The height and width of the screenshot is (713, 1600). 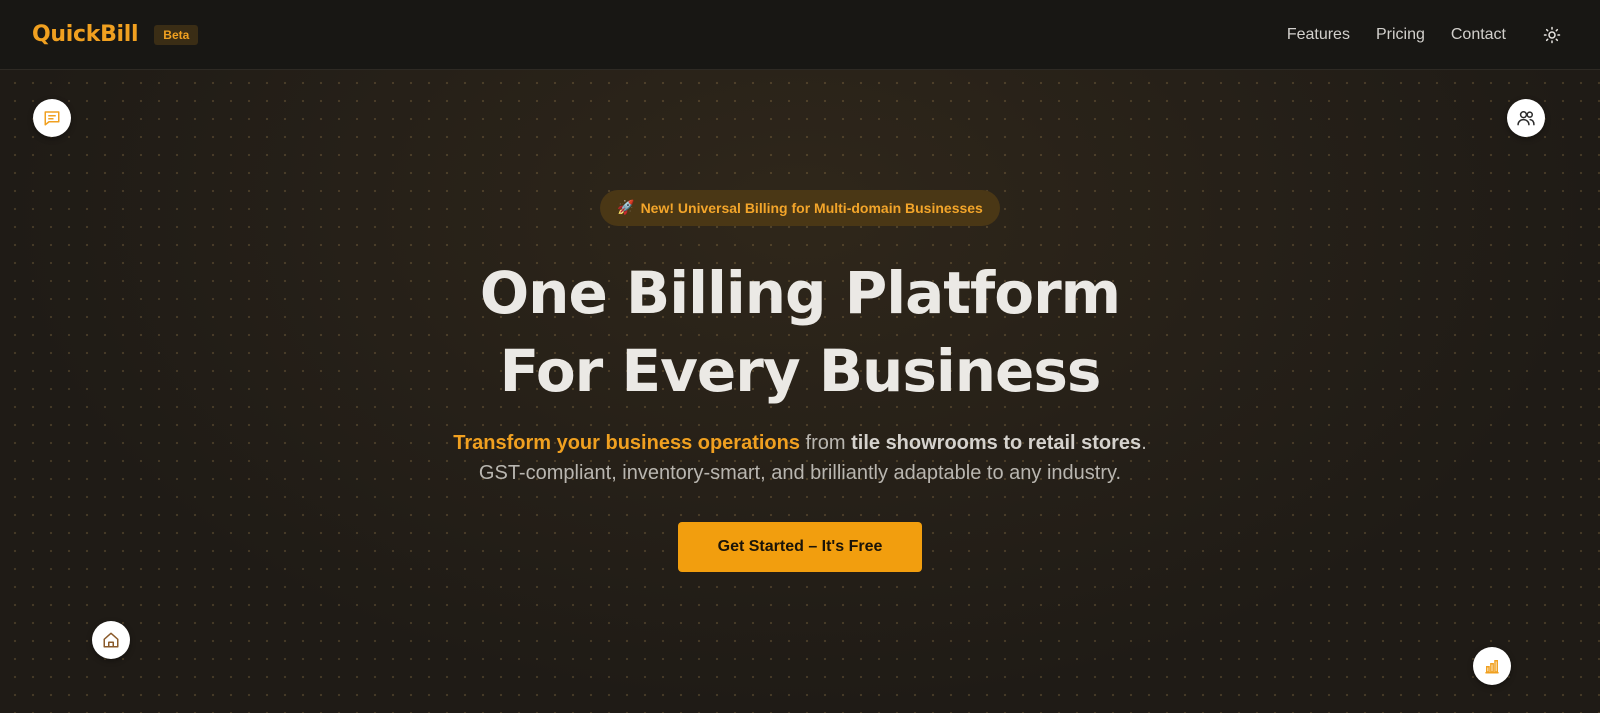 I want to click on nav-link-contact: Contact, so click(x=1478, y=35).